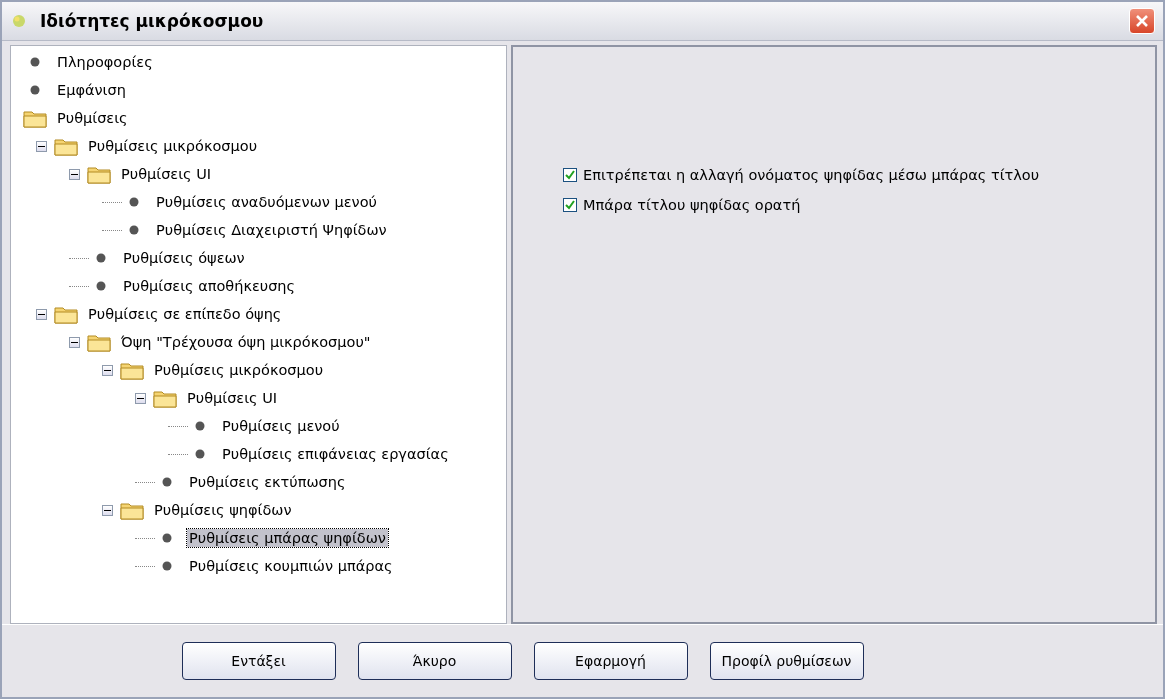  Describe the element at coordinates (185, 314) in the screenshot. I see `tree-item: Ρυθμίσεις σε επίπεδο όψης` at that location.